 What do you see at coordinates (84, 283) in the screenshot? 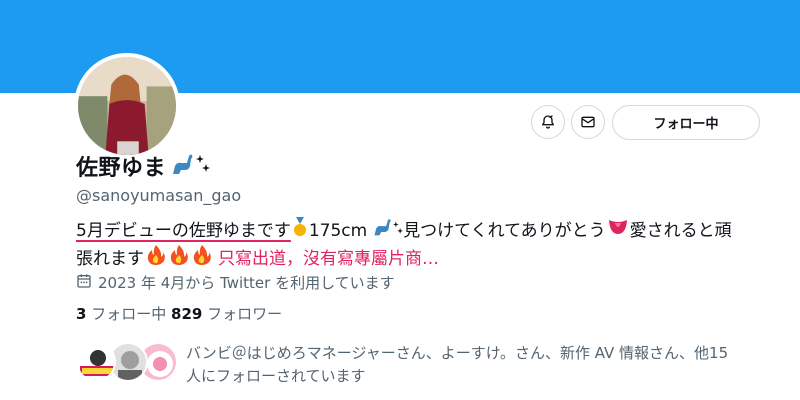
I see `calendar-icon` at bounding box center [84, 283].